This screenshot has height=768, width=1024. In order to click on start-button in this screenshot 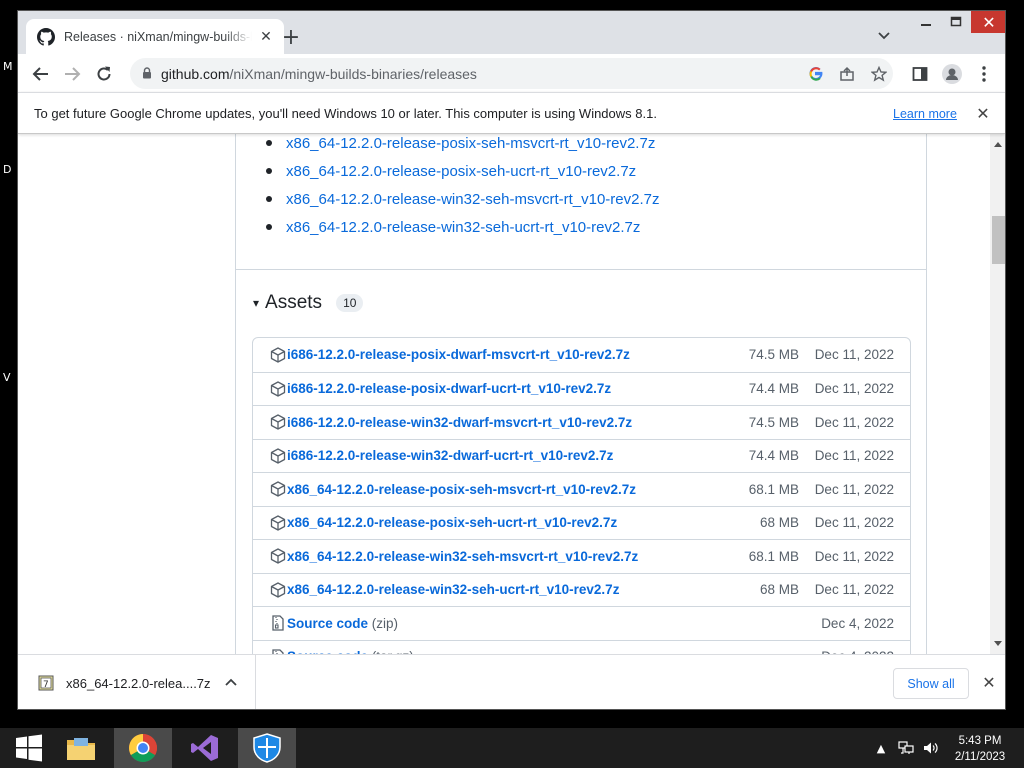, I will do `click(29, 748)`.